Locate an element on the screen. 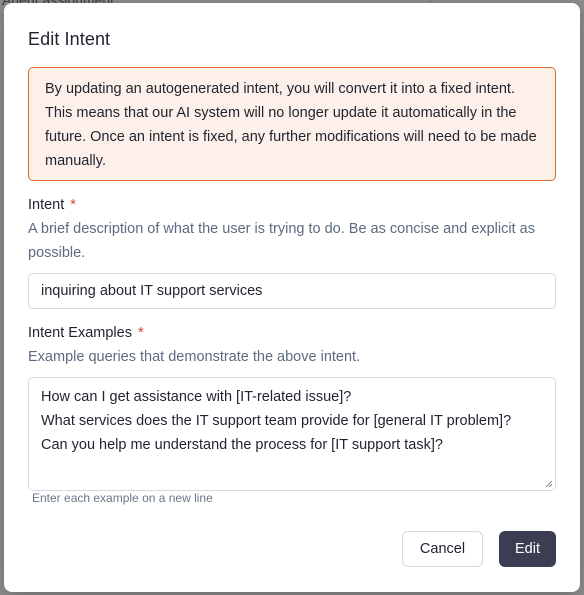  intent-input is located at coordinates (292, 291).